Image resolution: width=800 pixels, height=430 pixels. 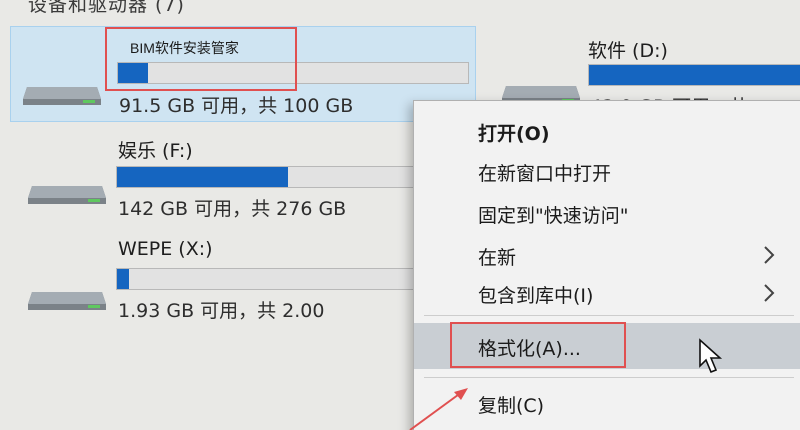 What do you see at coordinates (106, 8) in the screenshot?
I see `section-header: 设备和驱动器 (7)` at bounding box center [106, 8].